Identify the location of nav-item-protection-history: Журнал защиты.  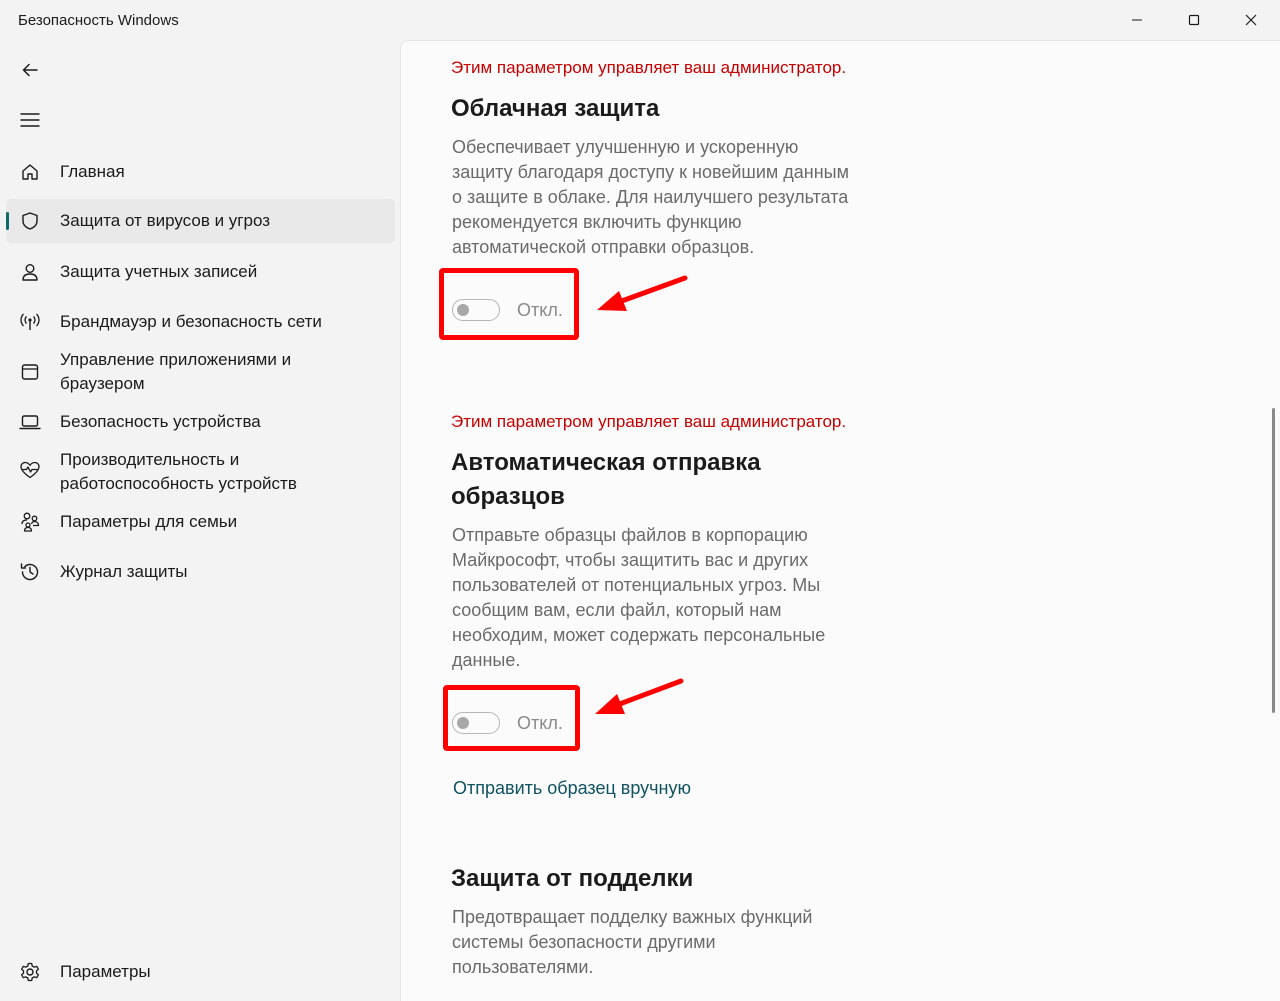
(200, 572).